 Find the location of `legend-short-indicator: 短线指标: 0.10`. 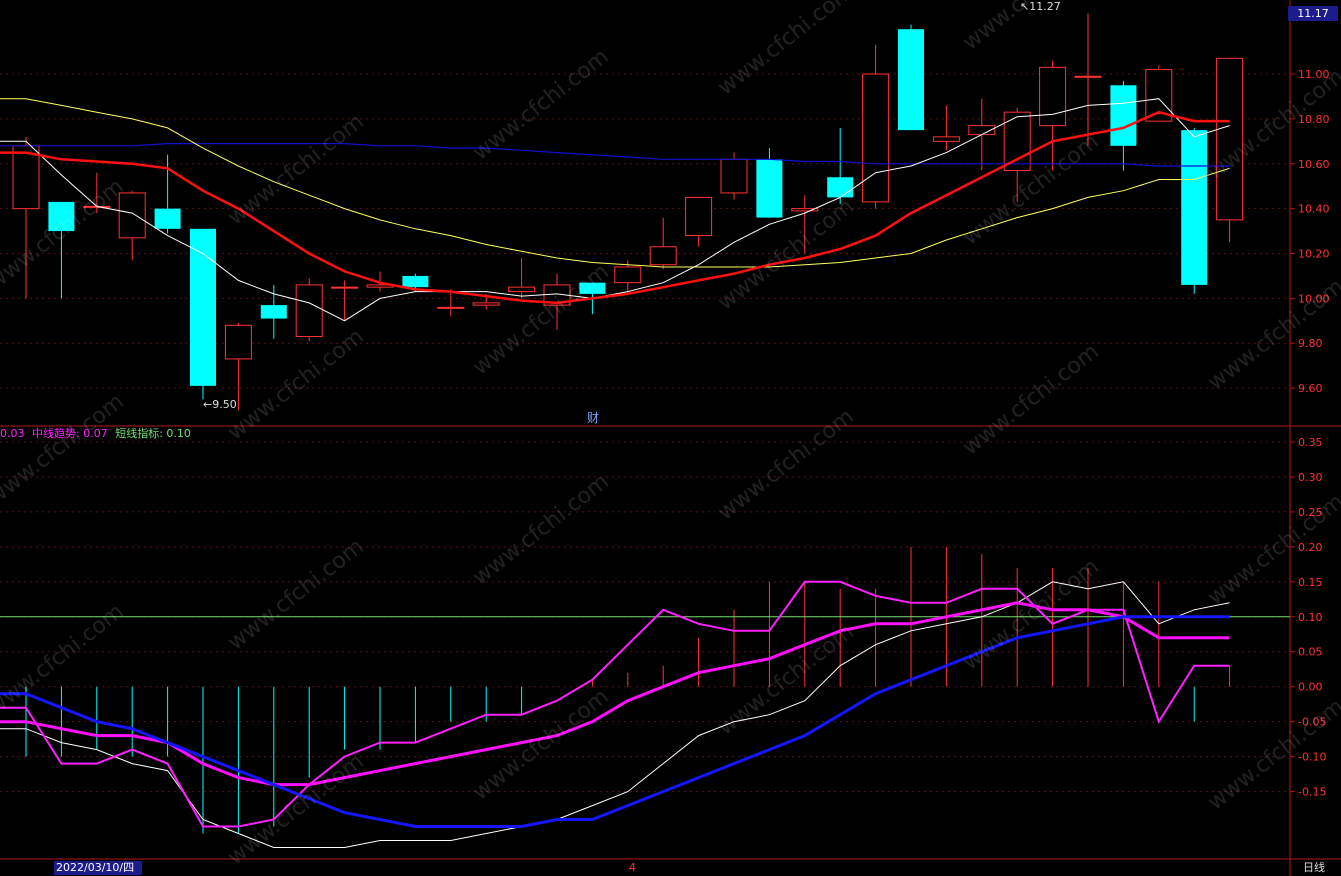

legend-short-indicator: 短线指标: 0.10 is located at coordinates (153, 433).